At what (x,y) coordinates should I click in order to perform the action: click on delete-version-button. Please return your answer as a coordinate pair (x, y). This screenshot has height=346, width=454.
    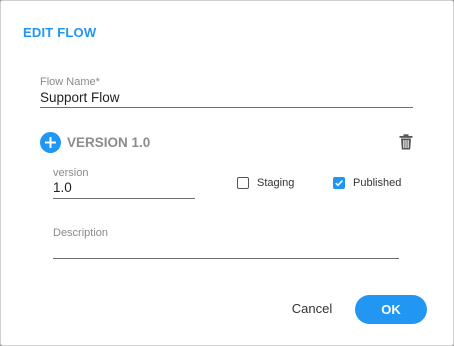
    Looking at the image, I should click on (406, 142).